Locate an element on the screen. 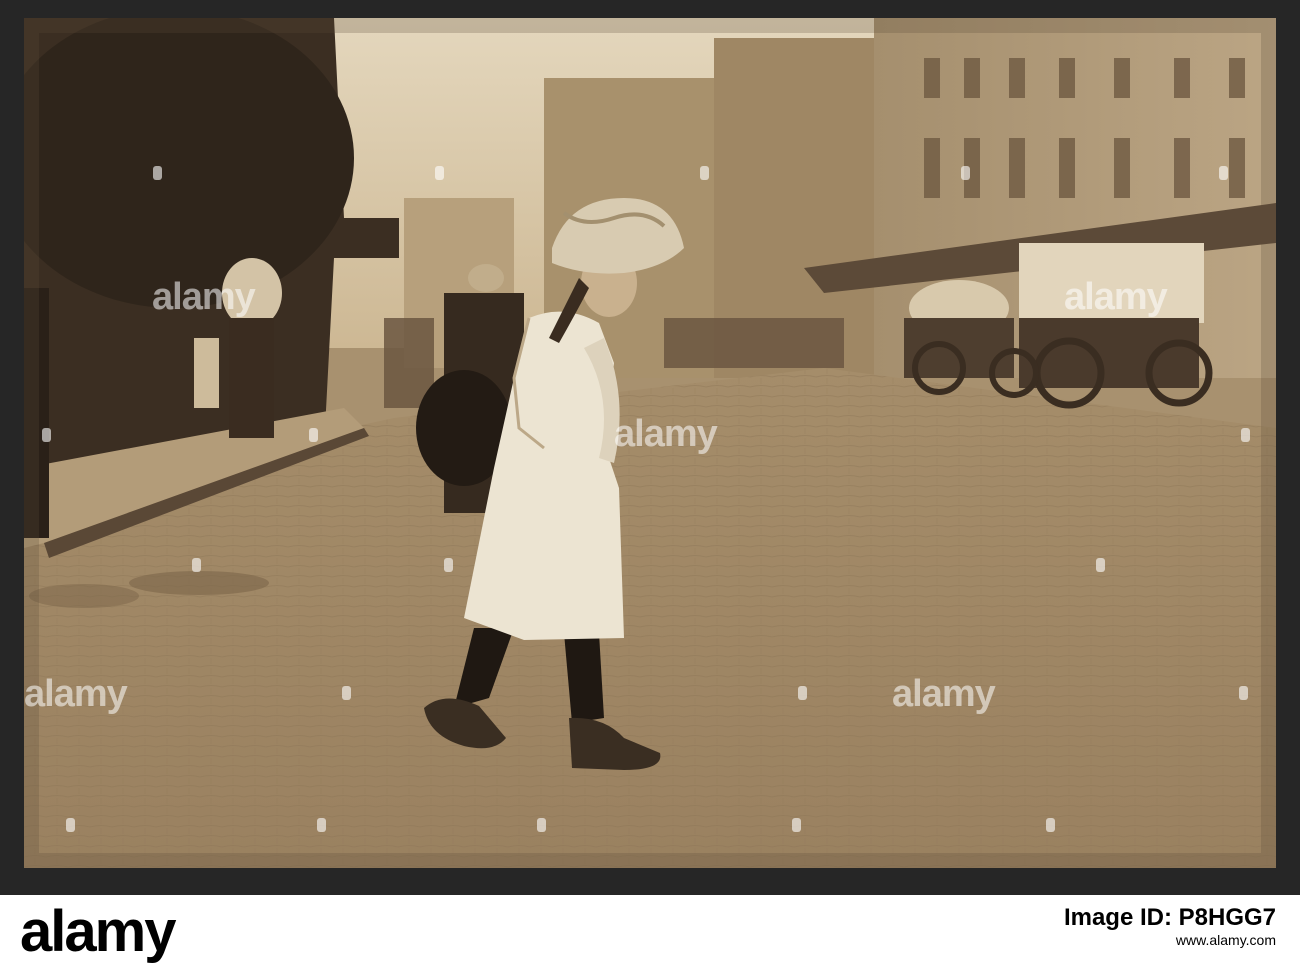 Image resolution: width=1300 pixels, height=973 pixels. site-url: www.alamy.com is located at coordinates (1225, 940).